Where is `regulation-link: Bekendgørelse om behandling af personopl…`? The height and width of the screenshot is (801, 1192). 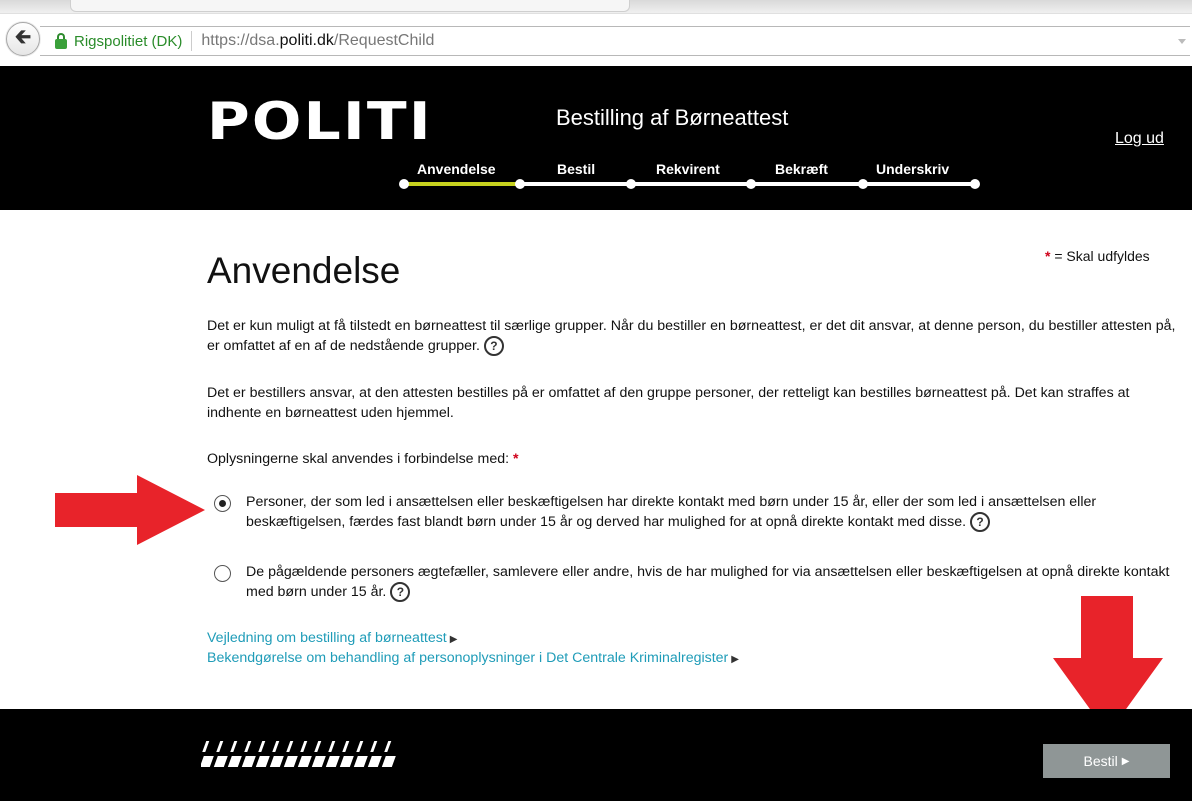
regulation-link: Bekendgørelse om behandling af personopl… is located at coordinates (473, 658).